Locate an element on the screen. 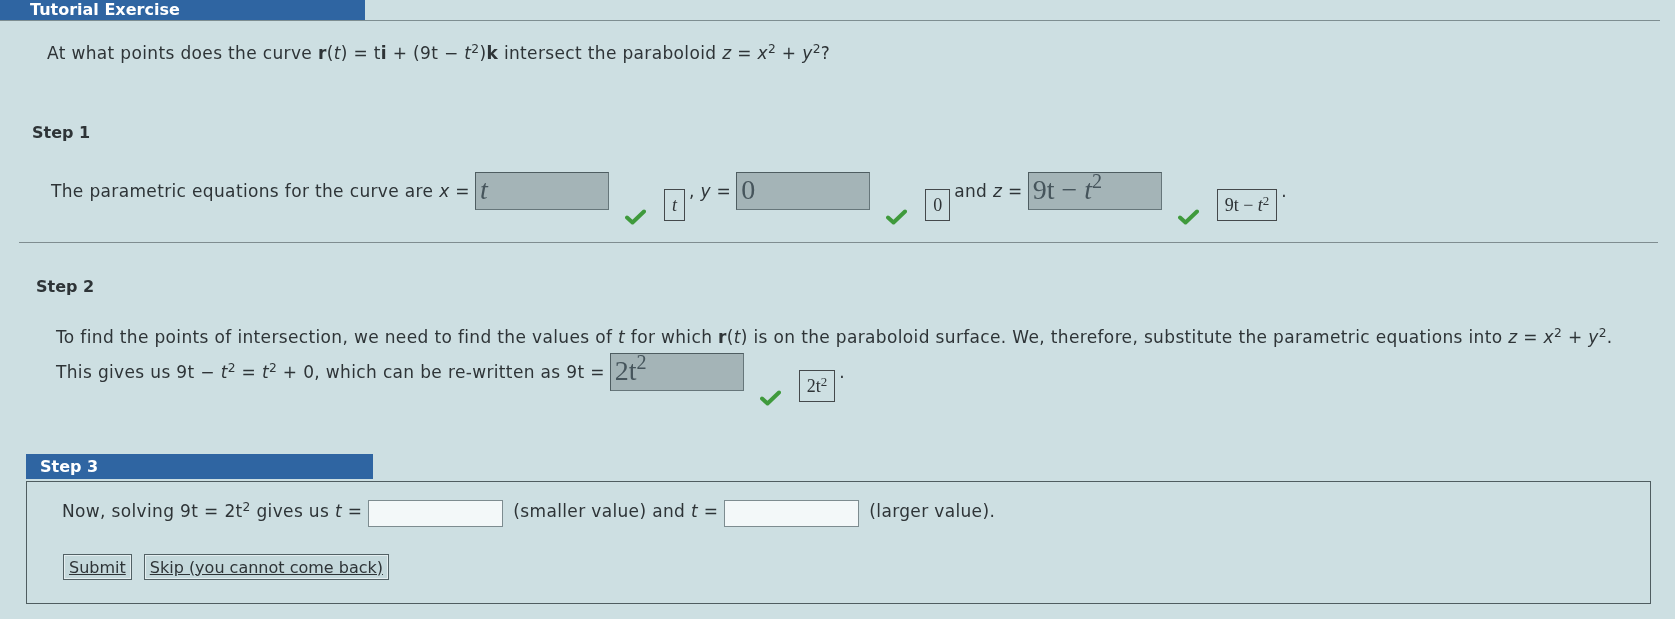 The width and height of the screenshot is (1675, 619). answer-key: 2t$^{2}$ is located at coordinates (817, 386).